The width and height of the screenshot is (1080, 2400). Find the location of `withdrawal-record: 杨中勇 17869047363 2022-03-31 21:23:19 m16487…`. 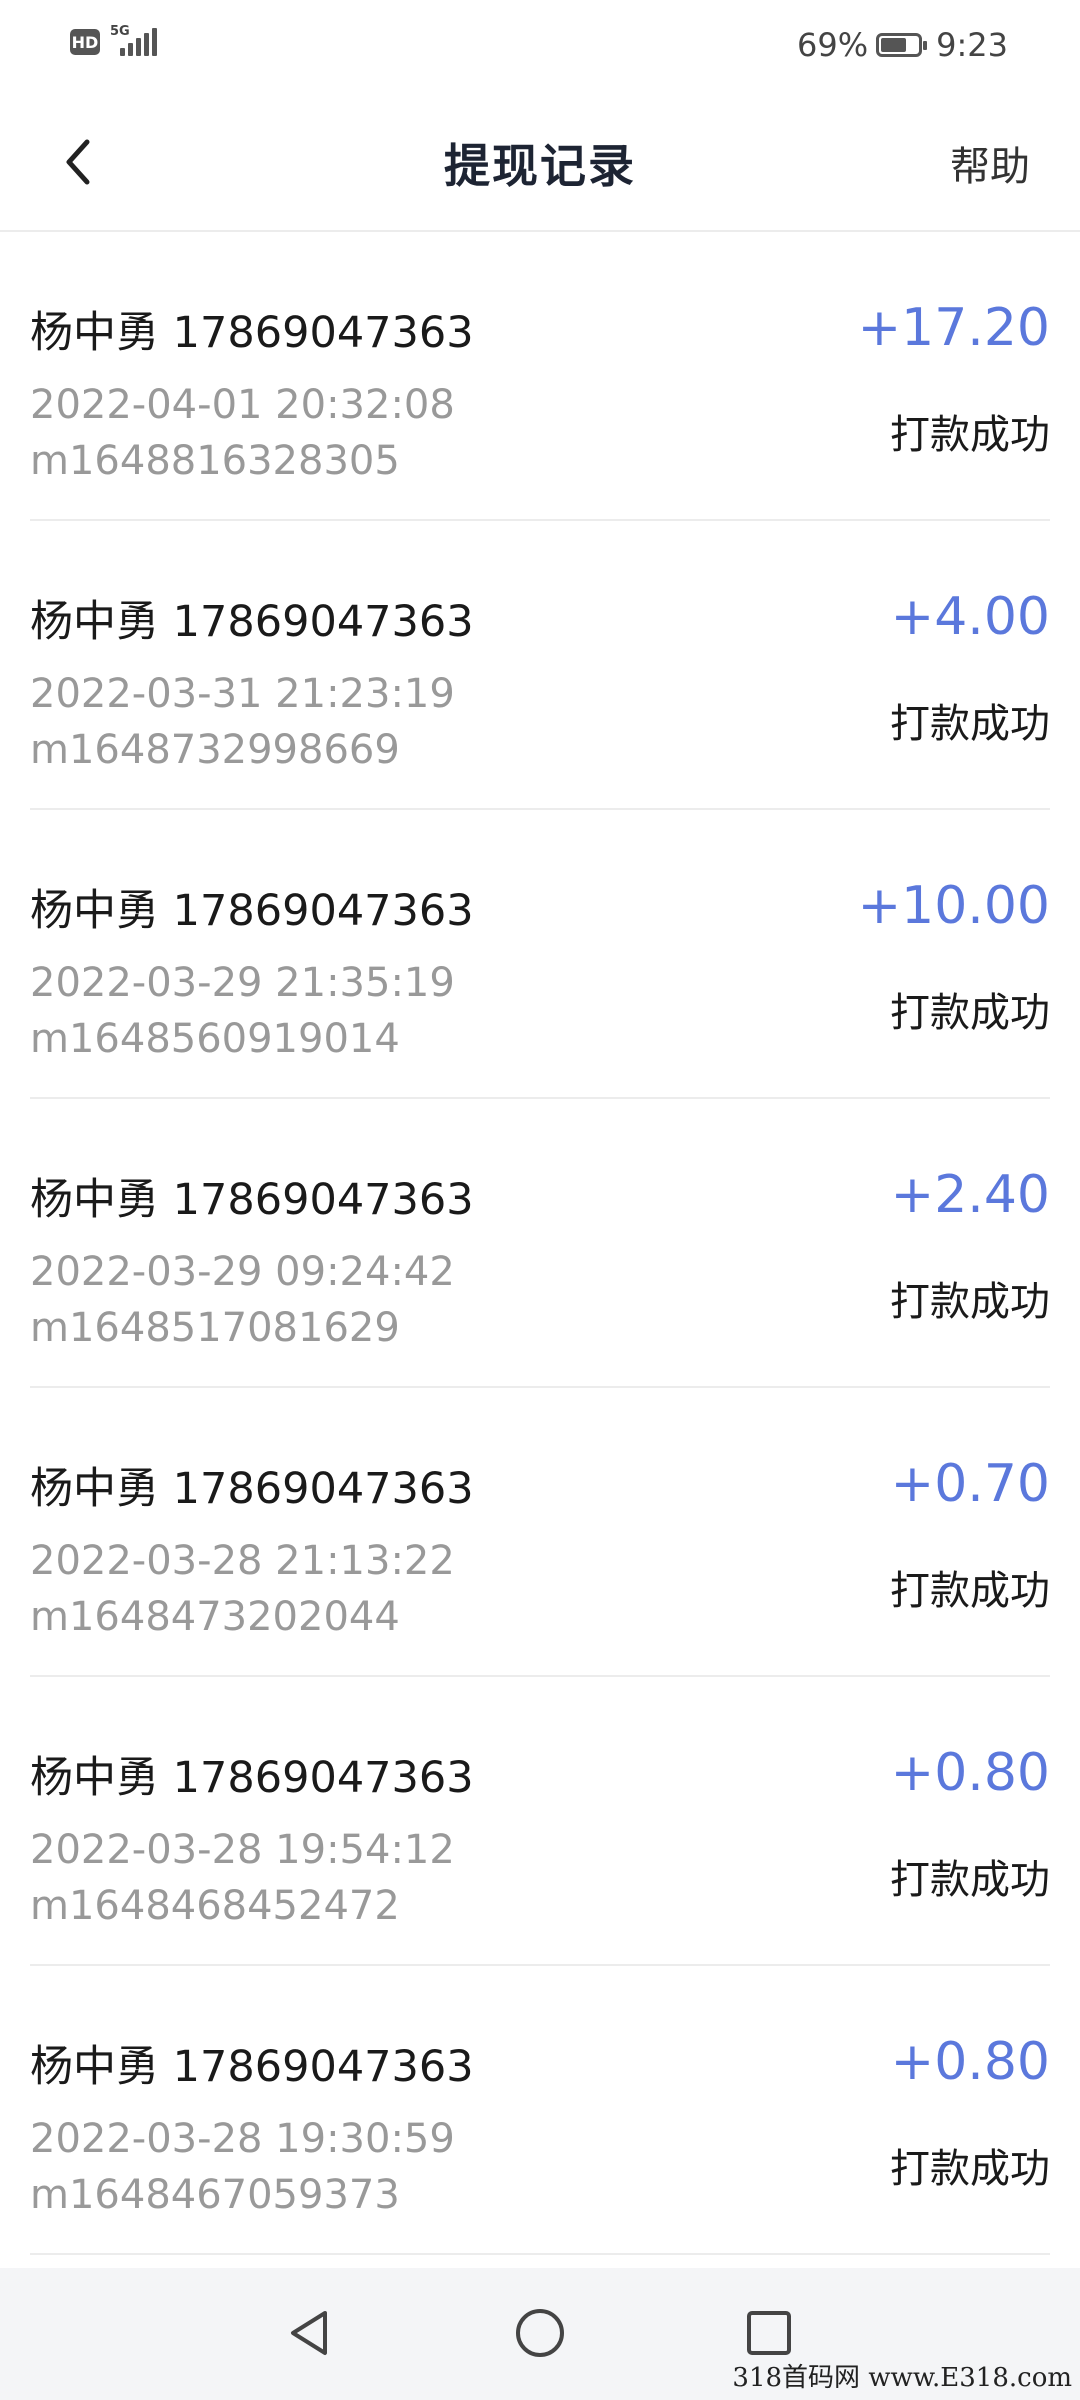

withdrawal-record: 杨中勇 17869047363 2022-03-31 21:23:19 m16487… is located at coordinates (540, 665).